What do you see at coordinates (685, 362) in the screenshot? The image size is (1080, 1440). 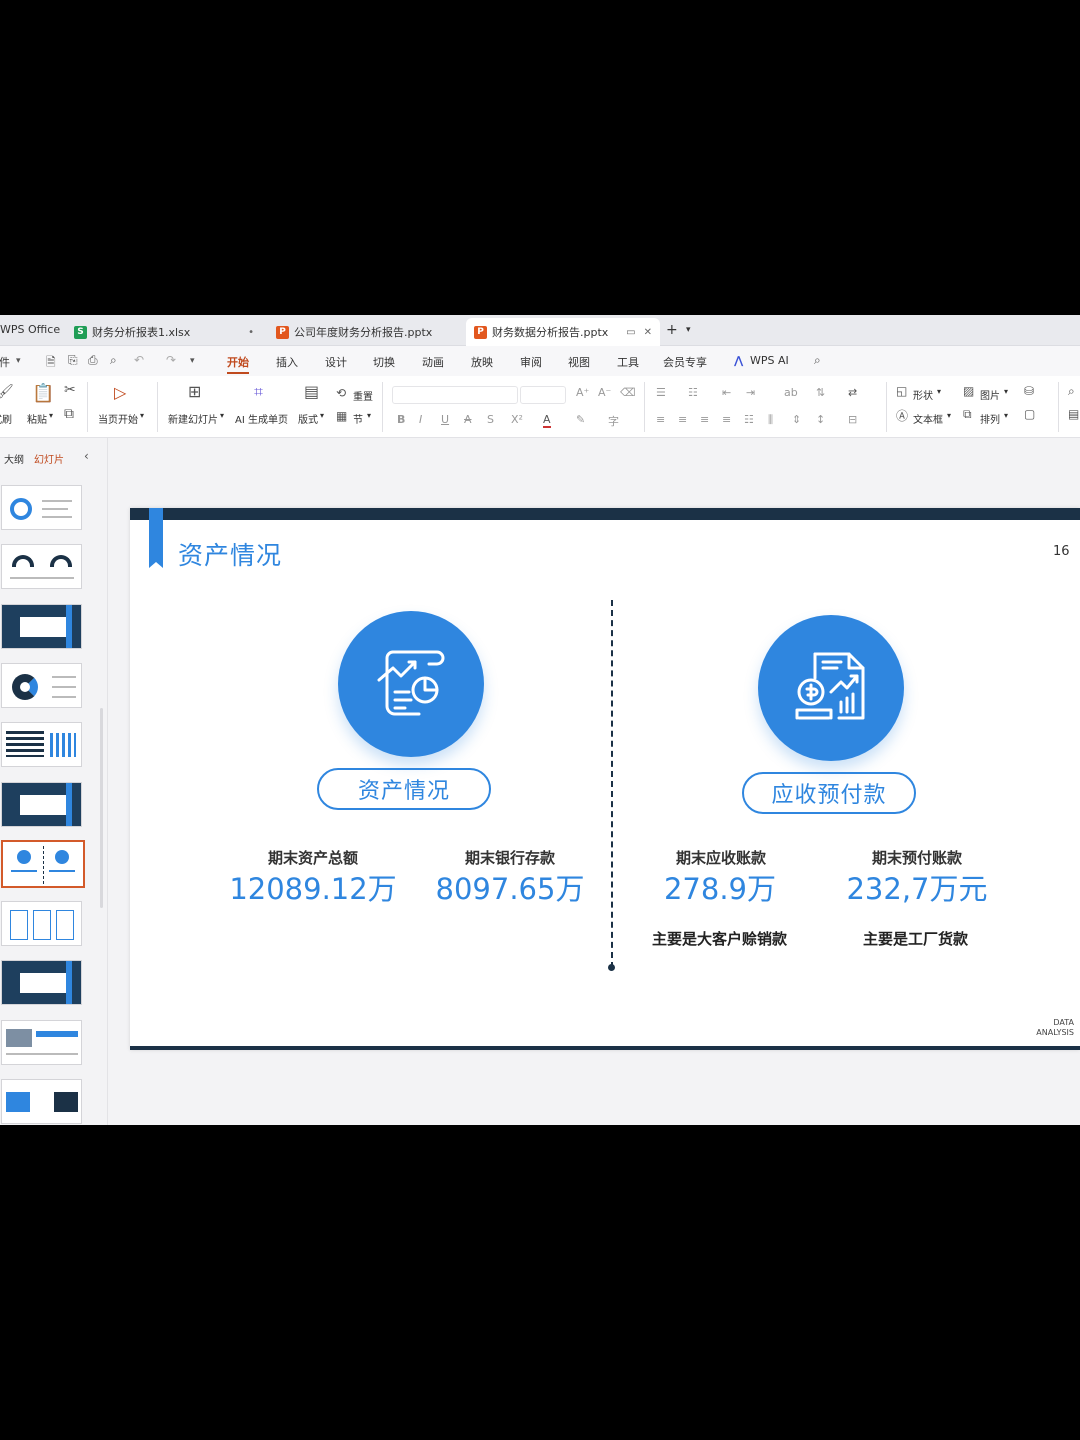 I see `menu-member: 会员专享` at bounding box center [685, 362].